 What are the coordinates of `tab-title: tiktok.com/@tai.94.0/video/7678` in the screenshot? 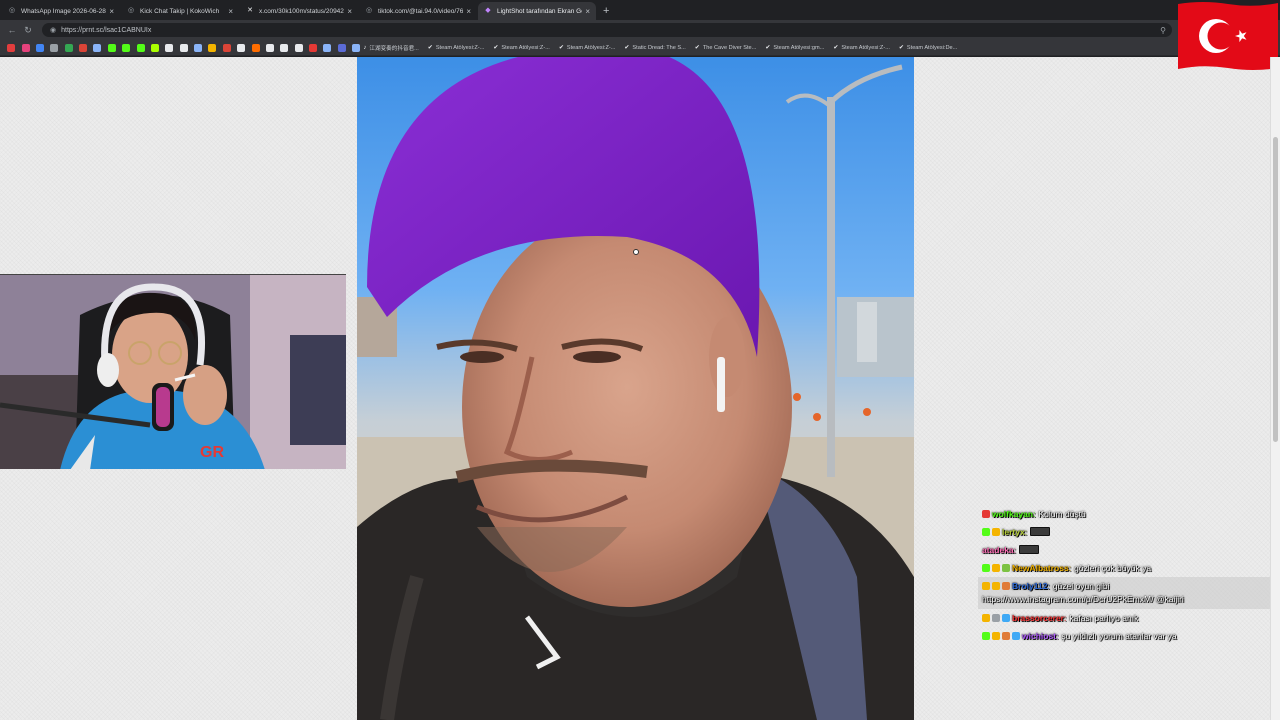 It's located at (421, 11).